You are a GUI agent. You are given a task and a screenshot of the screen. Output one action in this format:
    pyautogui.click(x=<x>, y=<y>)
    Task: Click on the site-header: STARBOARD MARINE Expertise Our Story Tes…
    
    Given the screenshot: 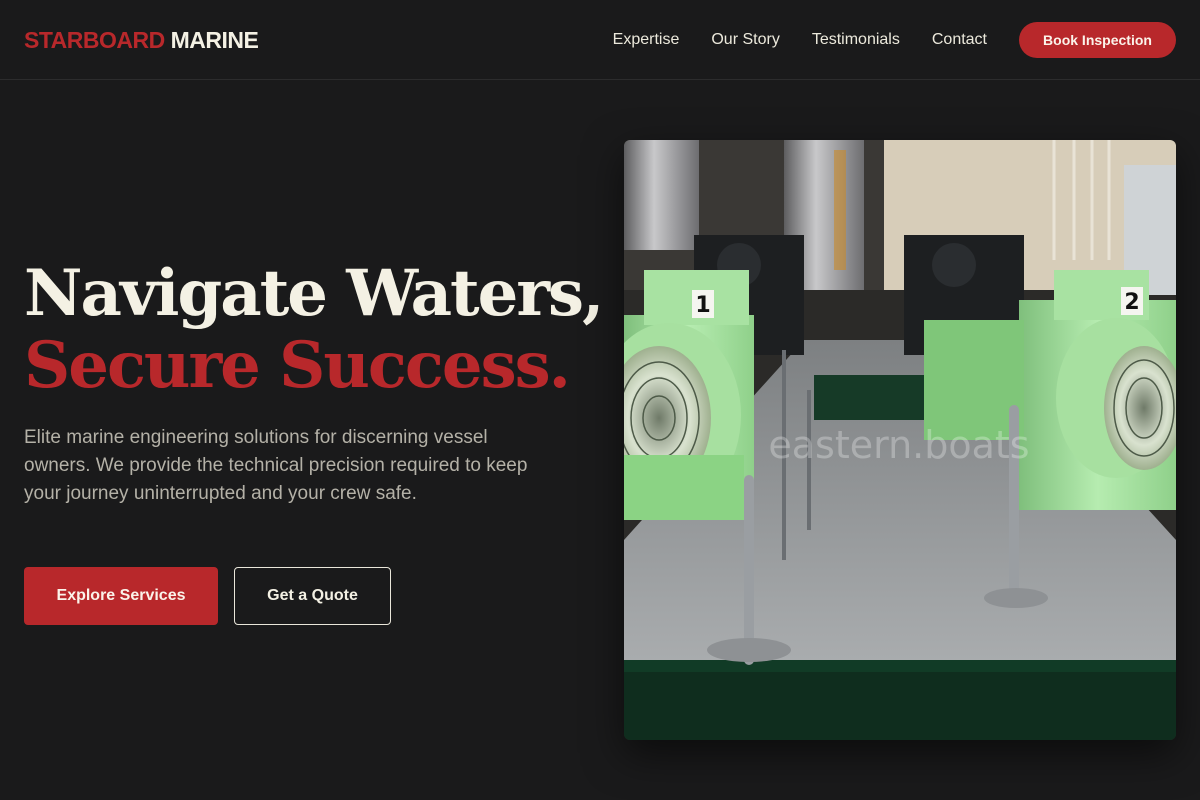 What is the action you would take?
    pyautogui.click(x=600, y=40)
    